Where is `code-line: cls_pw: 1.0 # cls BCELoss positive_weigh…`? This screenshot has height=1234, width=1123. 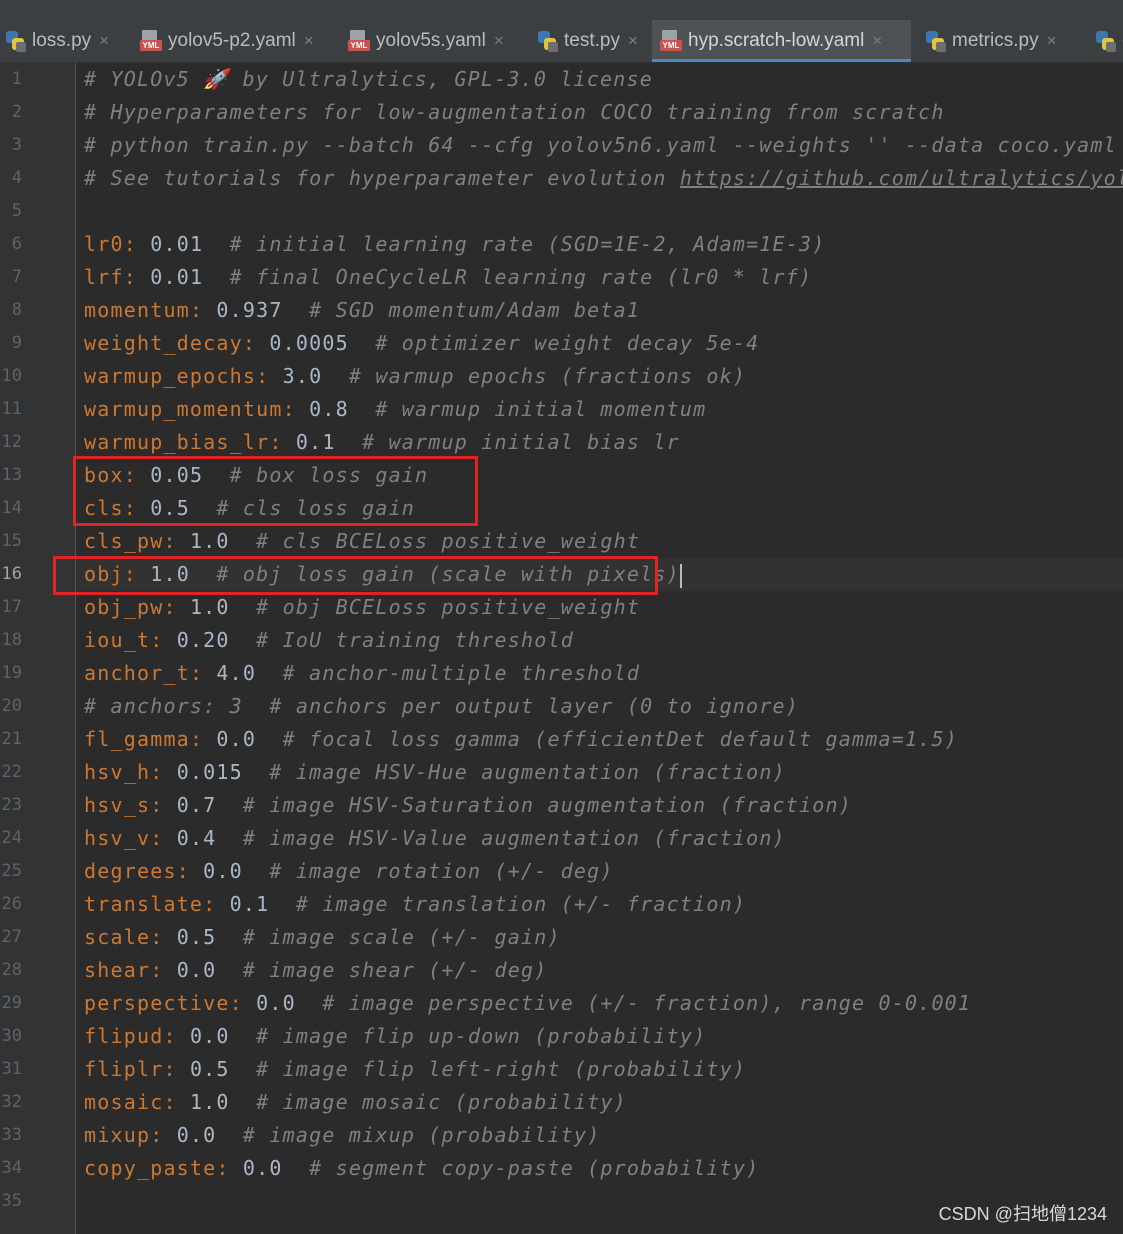 code-line: cls_pw: 1.0 # cls BCELoss positive_weigh… is located at coordinates (599, 541).